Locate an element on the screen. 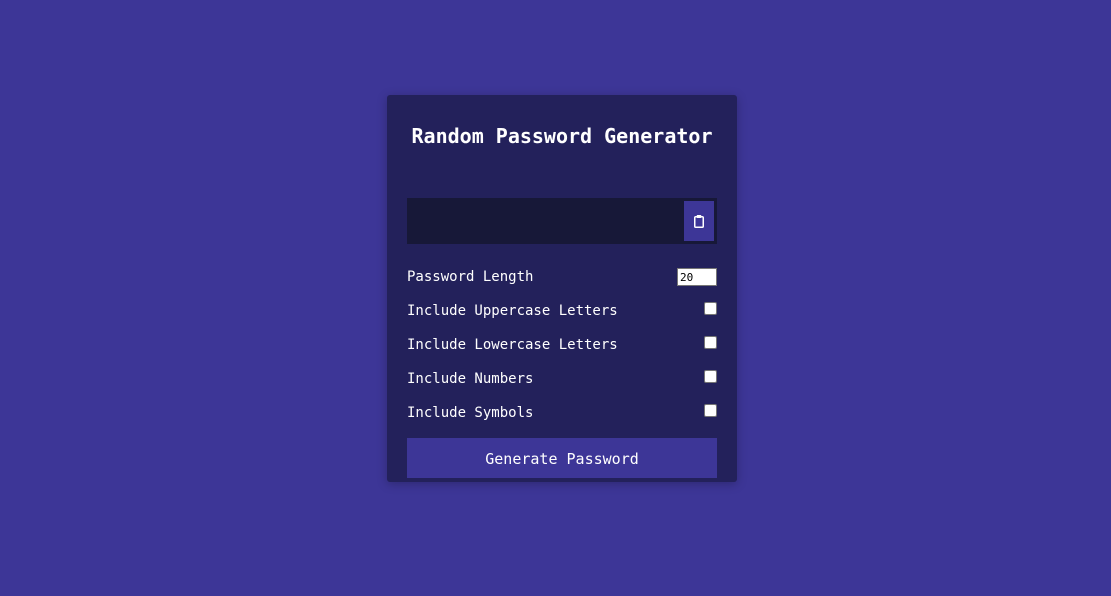 Image resolution: width=1111 pixels, height=596 pixels. setting-symbols: Include Symbols is located at coordinates (562, 413).